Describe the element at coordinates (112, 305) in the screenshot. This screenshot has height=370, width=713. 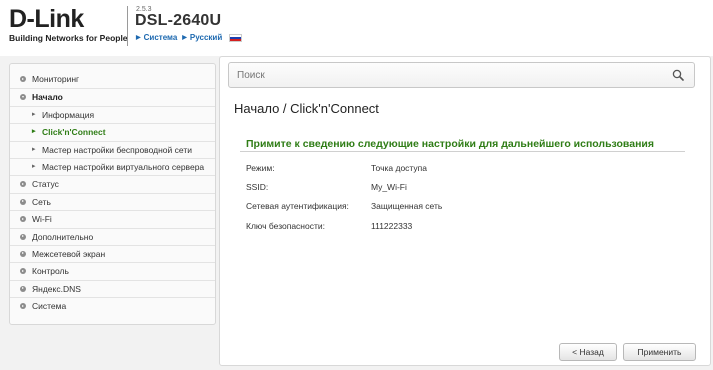
I see `sidebar-item-system: Система` at that location.